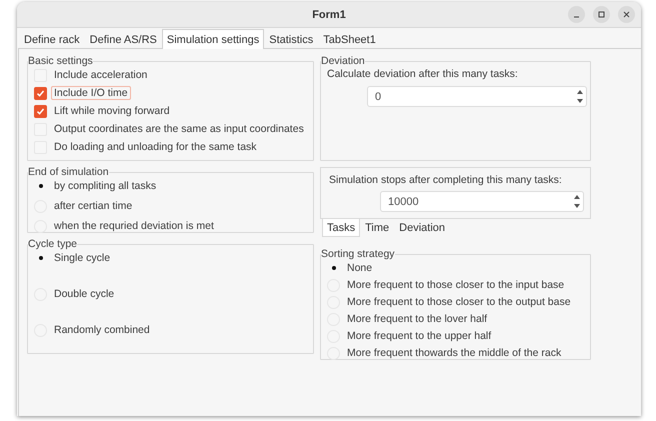 Image resolution: width=656 pixels, height=421 pixels. I want to click on tab: Tasks, so click(341, 228).